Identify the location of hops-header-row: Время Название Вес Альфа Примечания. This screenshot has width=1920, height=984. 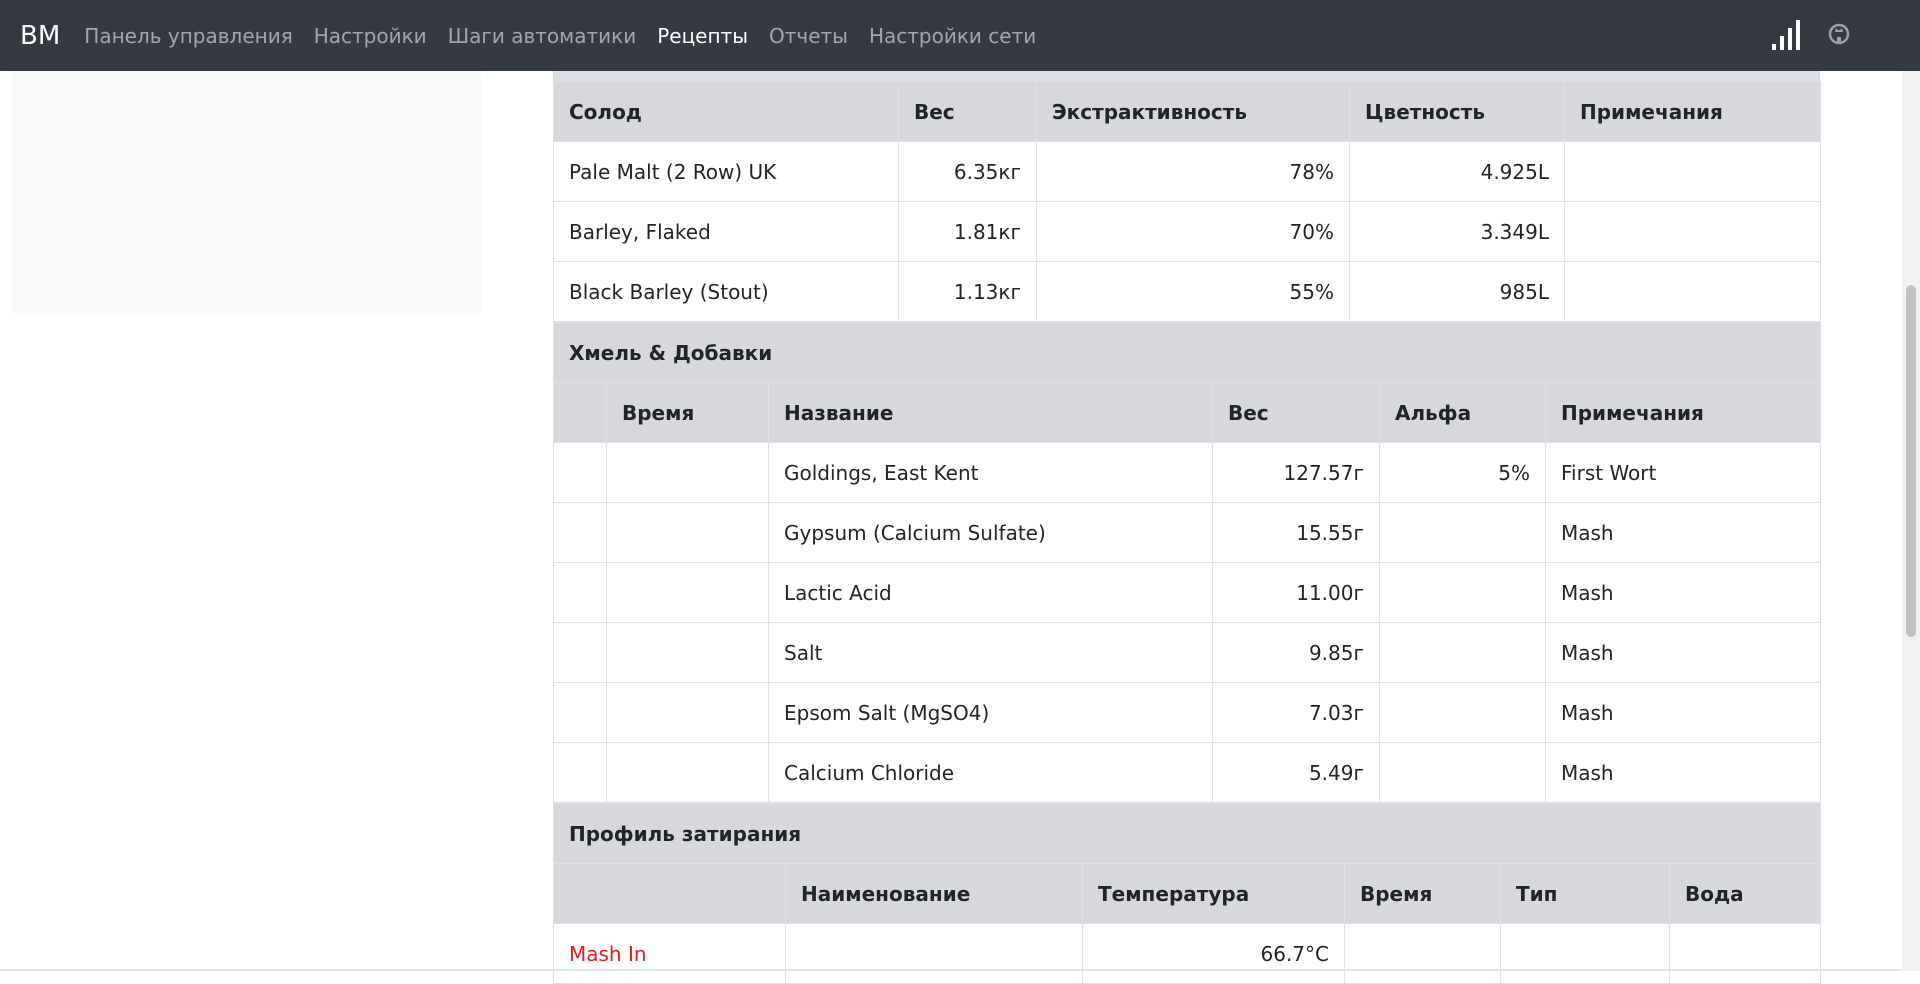
(1187, 412).